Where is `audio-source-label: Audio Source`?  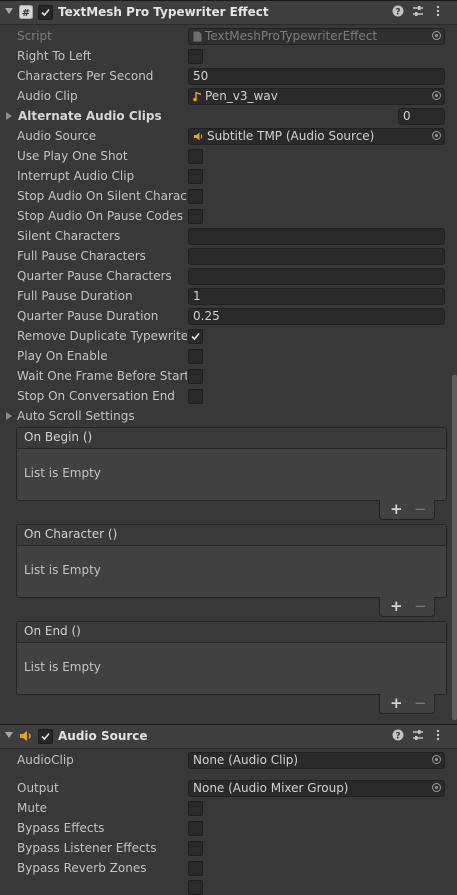
audio-source-label: Audio Source is located at coordinates (57, 136).